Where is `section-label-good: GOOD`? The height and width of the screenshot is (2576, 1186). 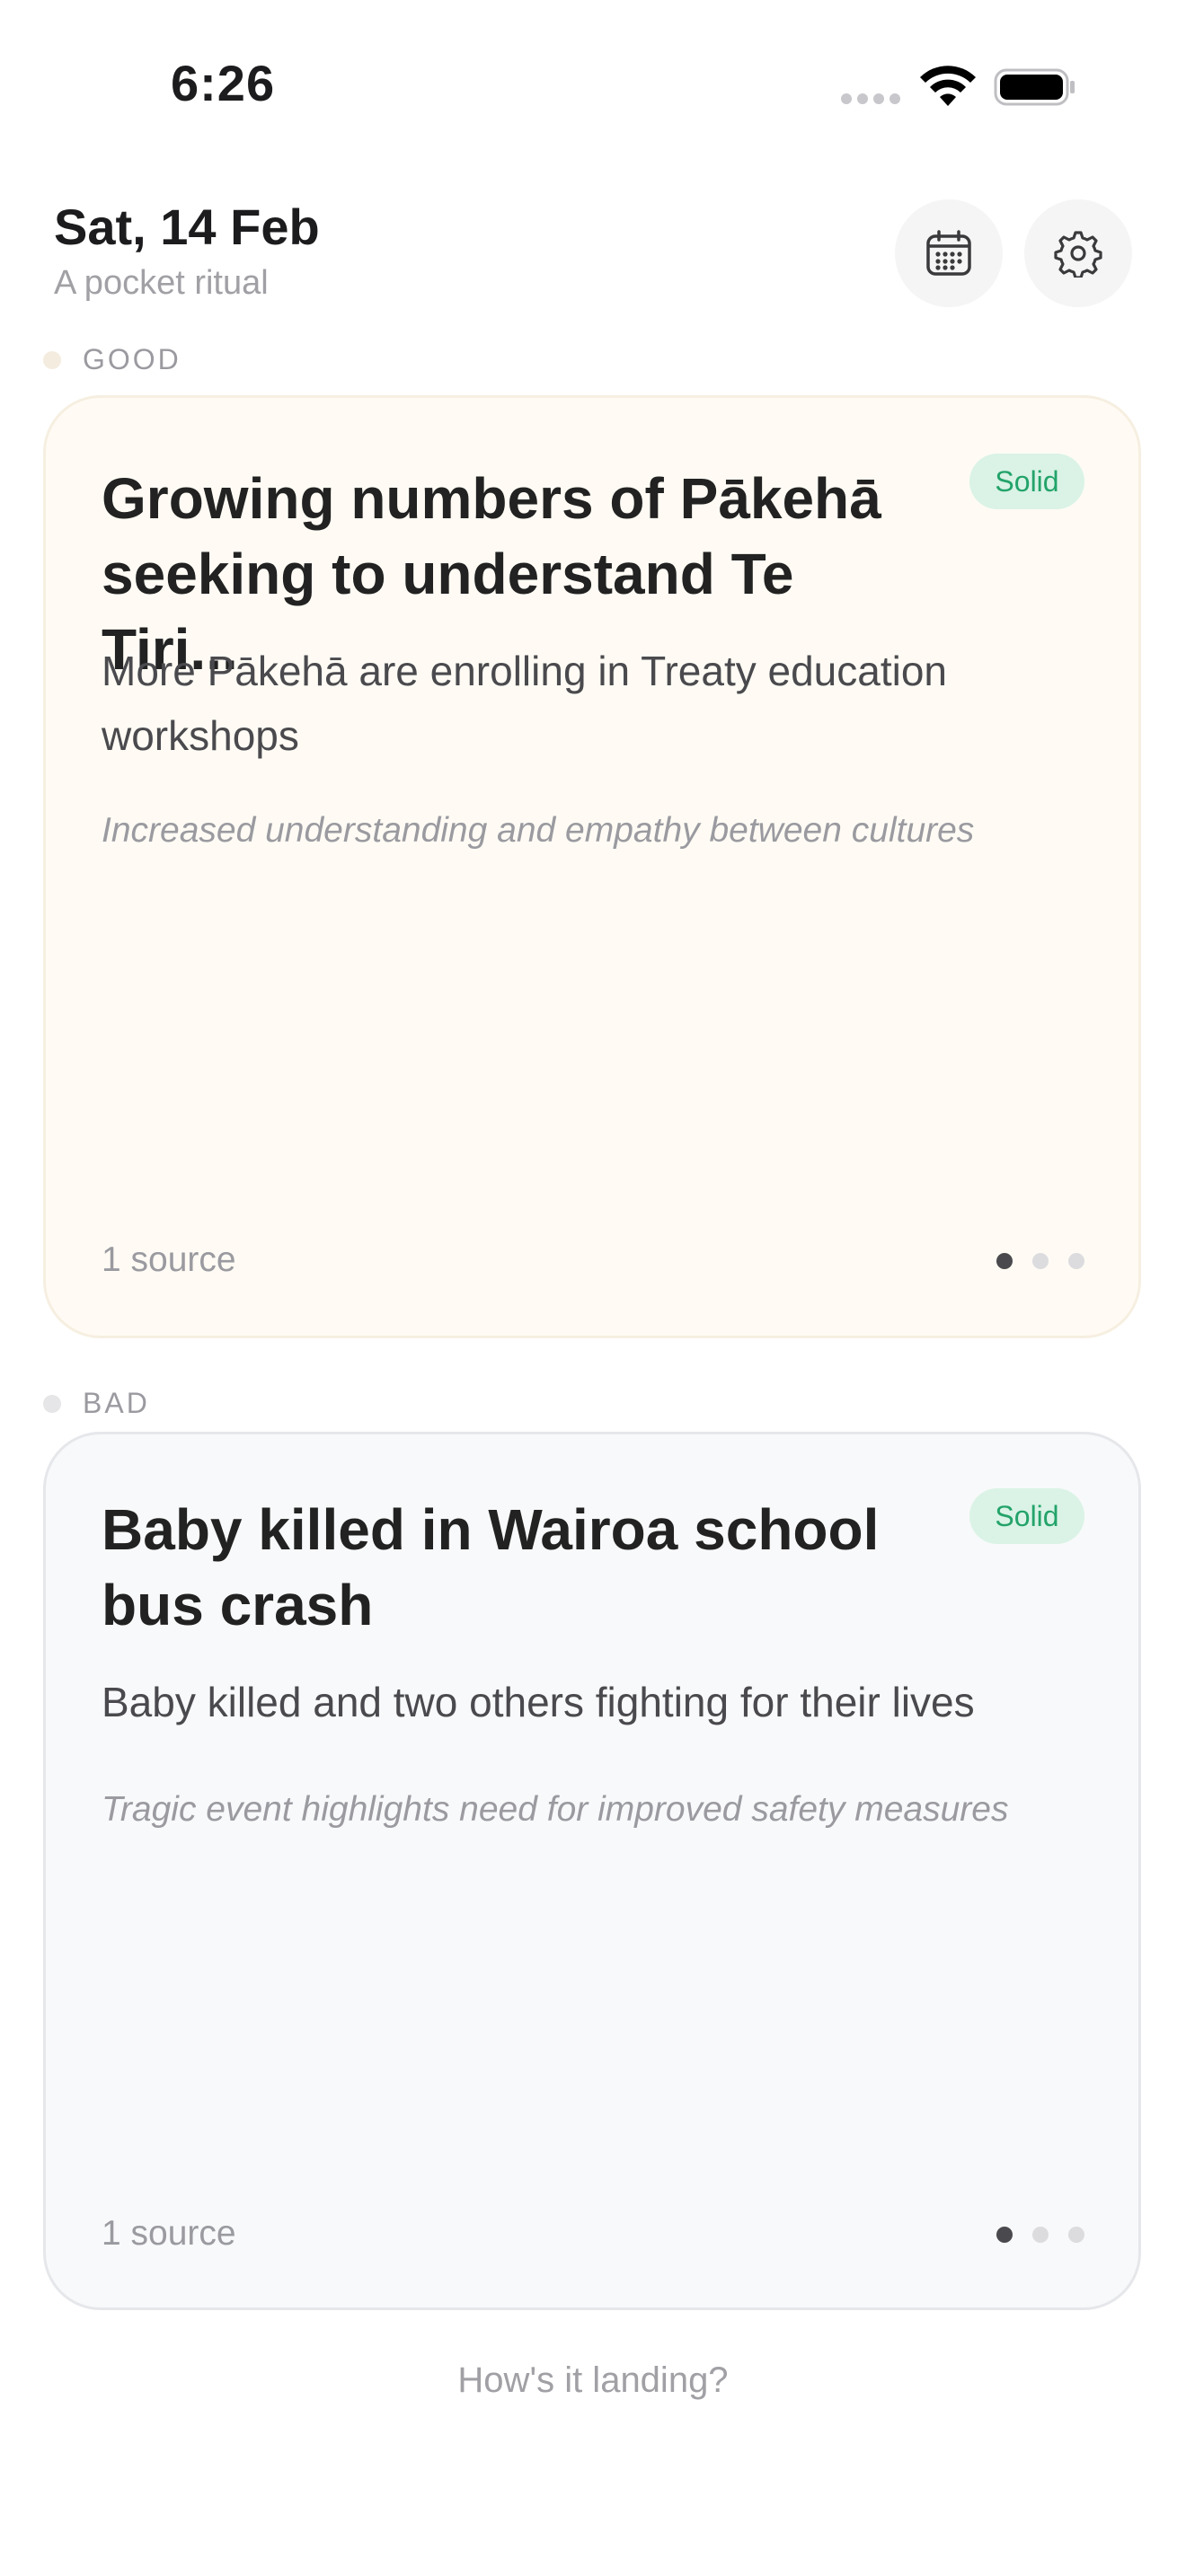 section-label-good: GOOD is located at coordinates (112, 359).